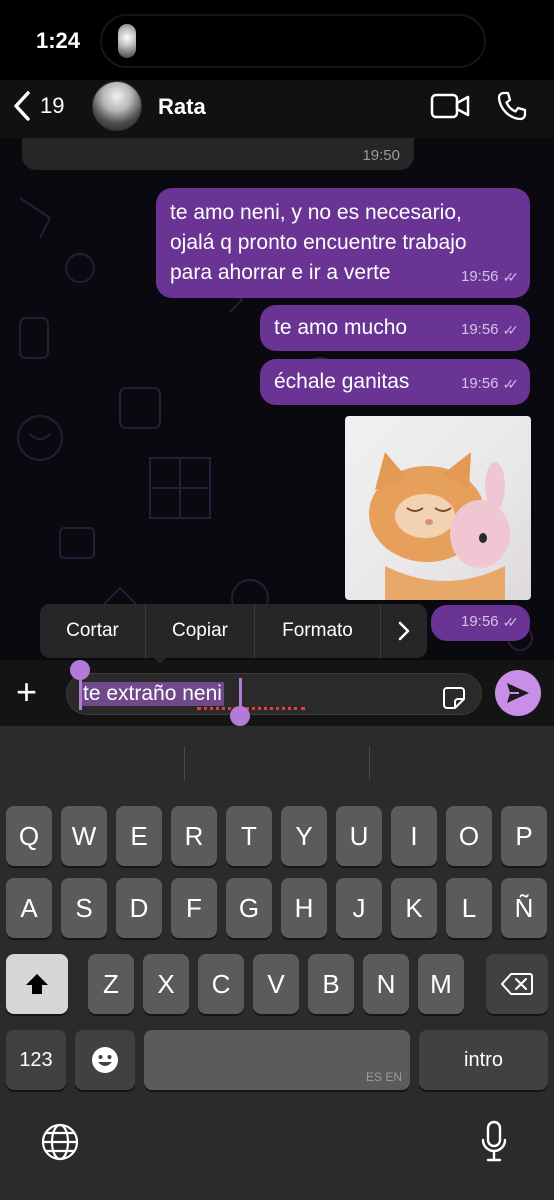 The image size is (554, 1200). What do you see at coordinates (139, 836) in the screenshot?
I see `key-e: E` at bounding box center [139, 836].